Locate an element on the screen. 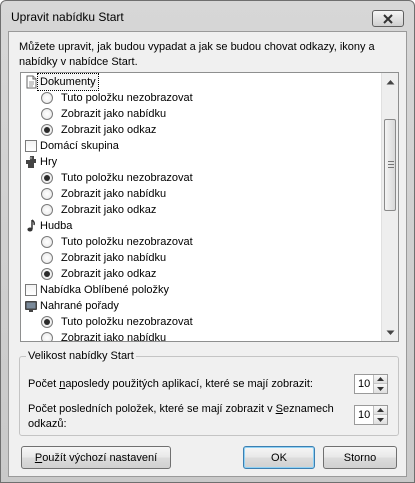 The height and width of the screenshot is (483, 415). cancel-button: Storno is located at coordinates (360, 457).